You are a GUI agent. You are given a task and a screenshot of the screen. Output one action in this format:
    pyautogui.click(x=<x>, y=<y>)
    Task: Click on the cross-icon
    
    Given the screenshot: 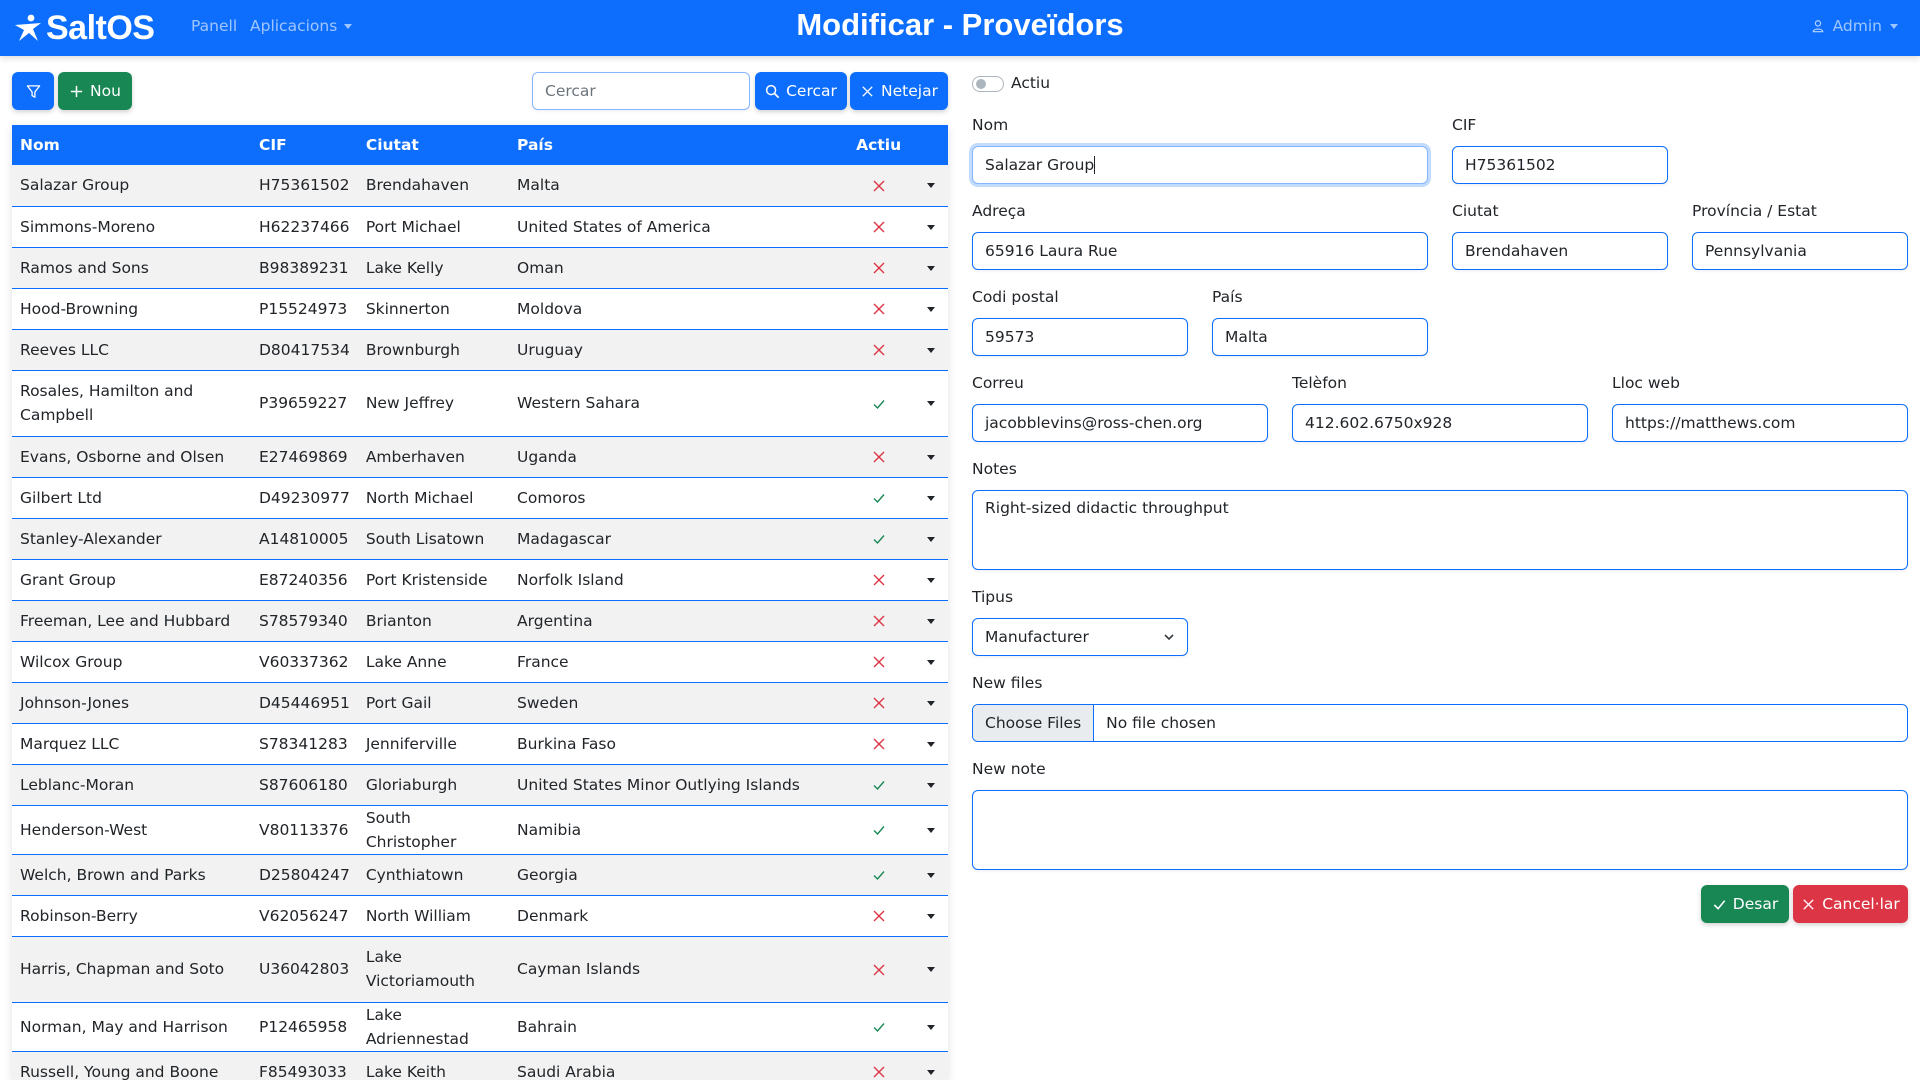 What is the action you would take?
    pyautogui.click(x=879, y=621)
    